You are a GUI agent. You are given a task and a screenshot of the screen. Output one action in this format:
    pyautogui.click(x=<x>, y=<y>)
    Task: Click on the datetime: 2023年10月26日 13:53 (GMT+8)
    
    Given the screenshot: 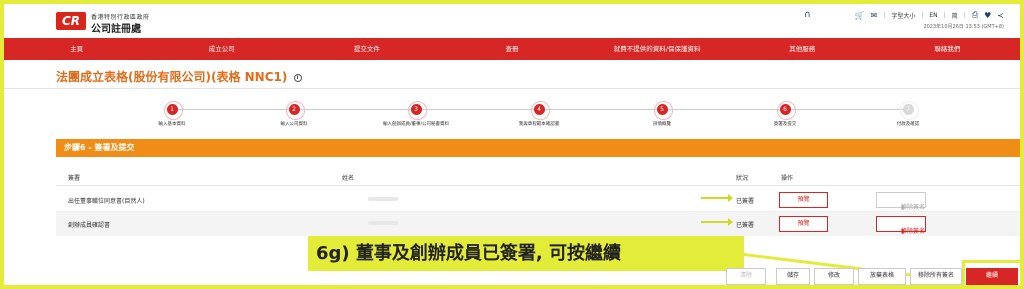 What is the action you would take?
    pyautogui.click(x=963, y=27)
    